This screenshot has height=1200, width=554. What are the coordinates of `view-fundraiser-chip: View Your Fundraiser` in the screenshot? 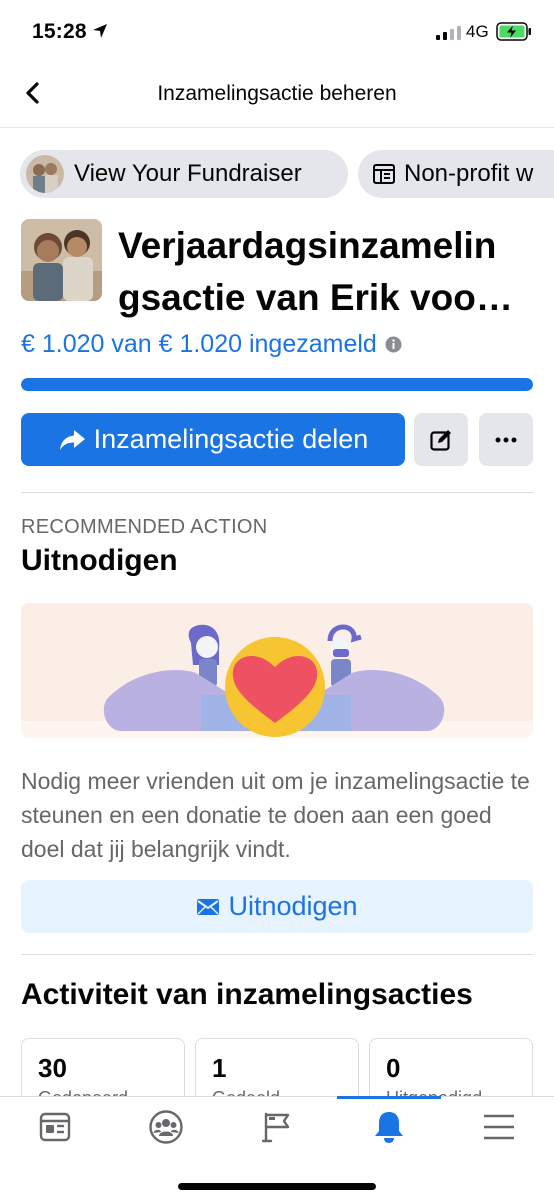 It's located at (184, 174).